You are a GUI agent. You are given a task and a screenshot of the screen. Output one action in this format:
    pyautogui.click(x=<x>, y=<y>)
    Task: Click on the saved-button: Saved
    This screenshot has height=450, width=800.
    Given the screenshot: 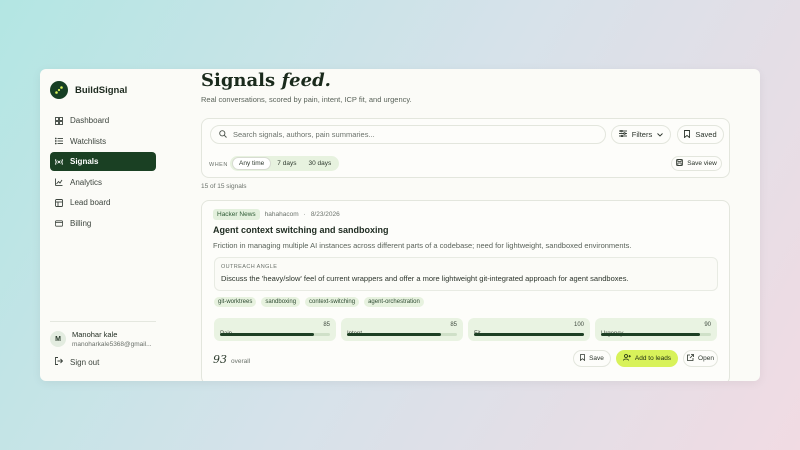 What is the action you would take?
    pyautogui.click(x=700, y=134)
    